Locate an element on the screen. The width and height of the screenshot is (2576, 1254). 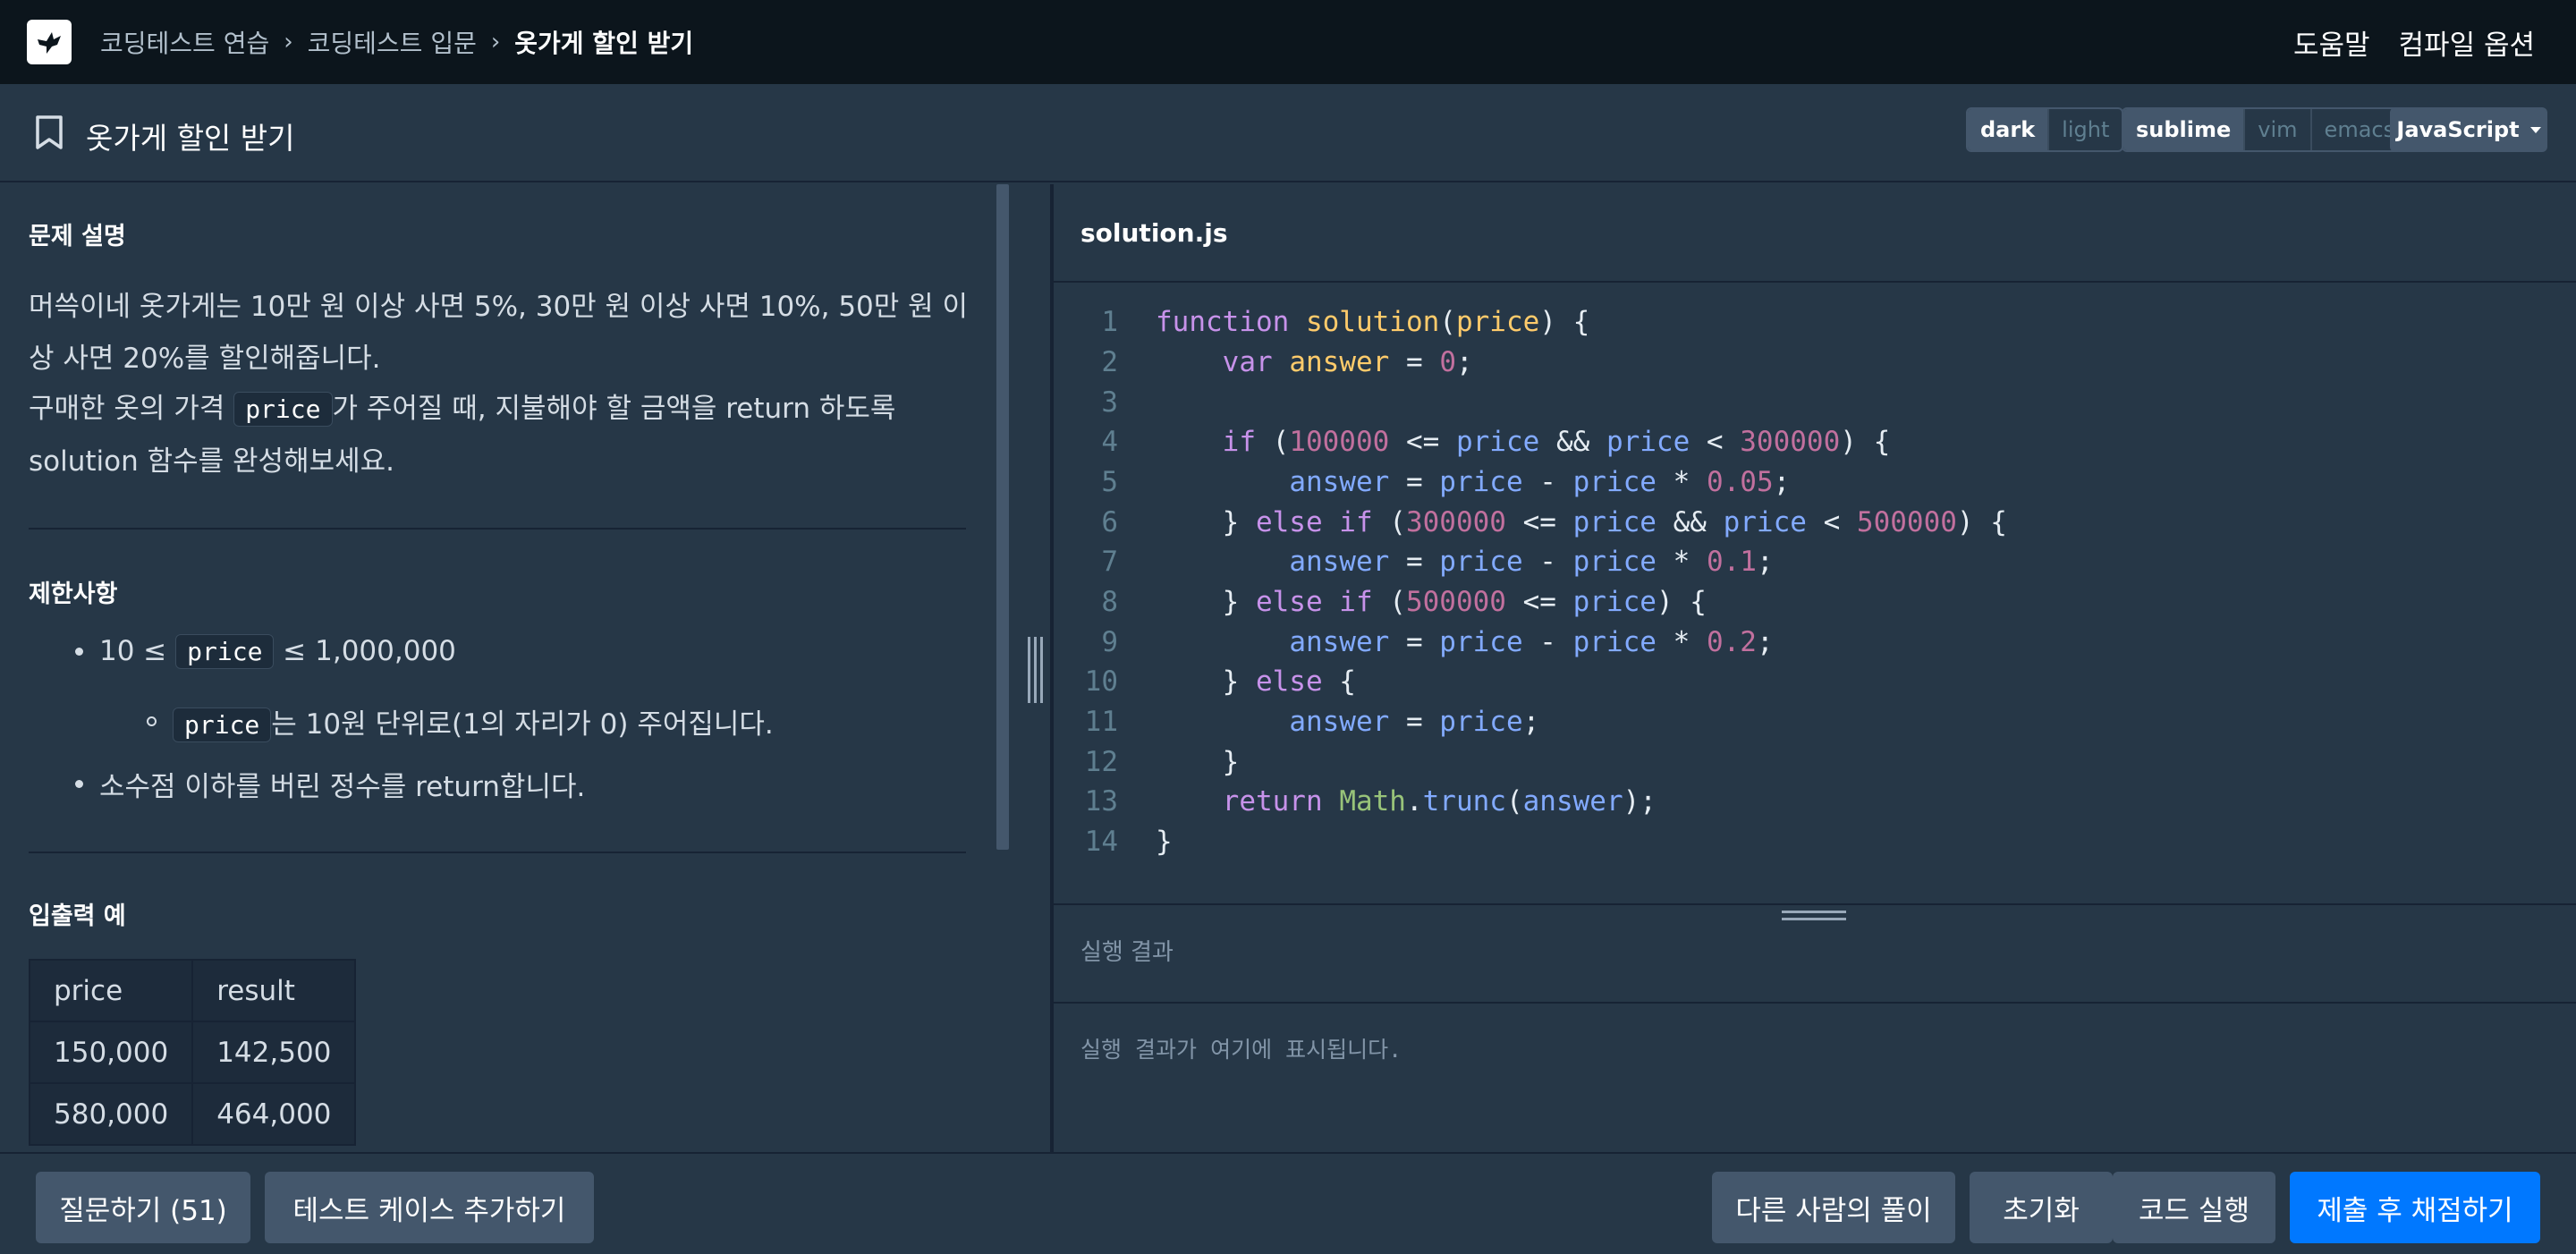
lesson-title: 옷가게 할인 받기 is located at coordinates (190, 138).